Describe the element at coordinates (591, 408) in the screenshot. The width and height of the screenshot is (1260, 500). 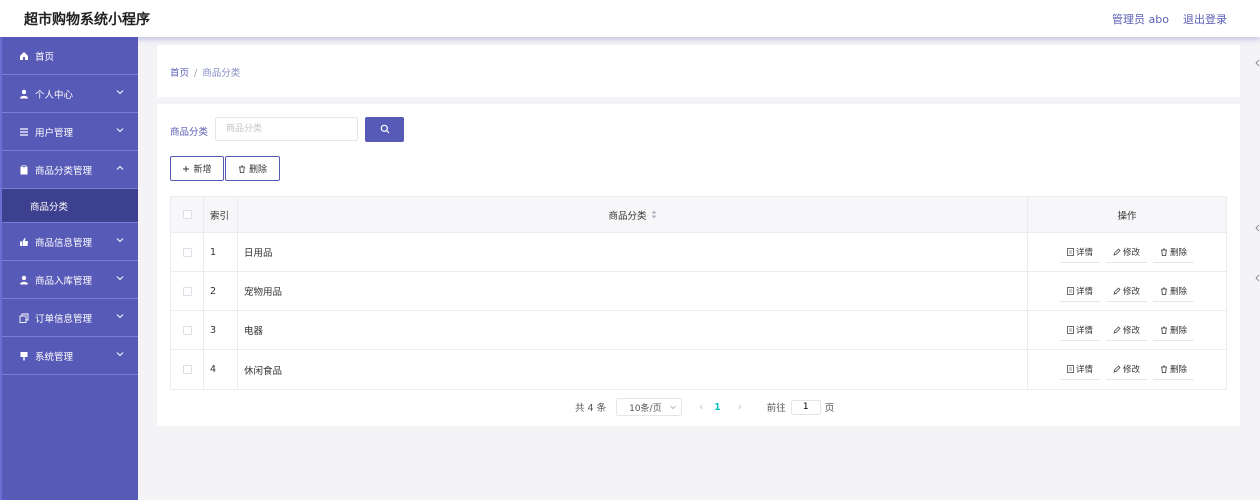
I see `total-count: 共 4 条` at that location.